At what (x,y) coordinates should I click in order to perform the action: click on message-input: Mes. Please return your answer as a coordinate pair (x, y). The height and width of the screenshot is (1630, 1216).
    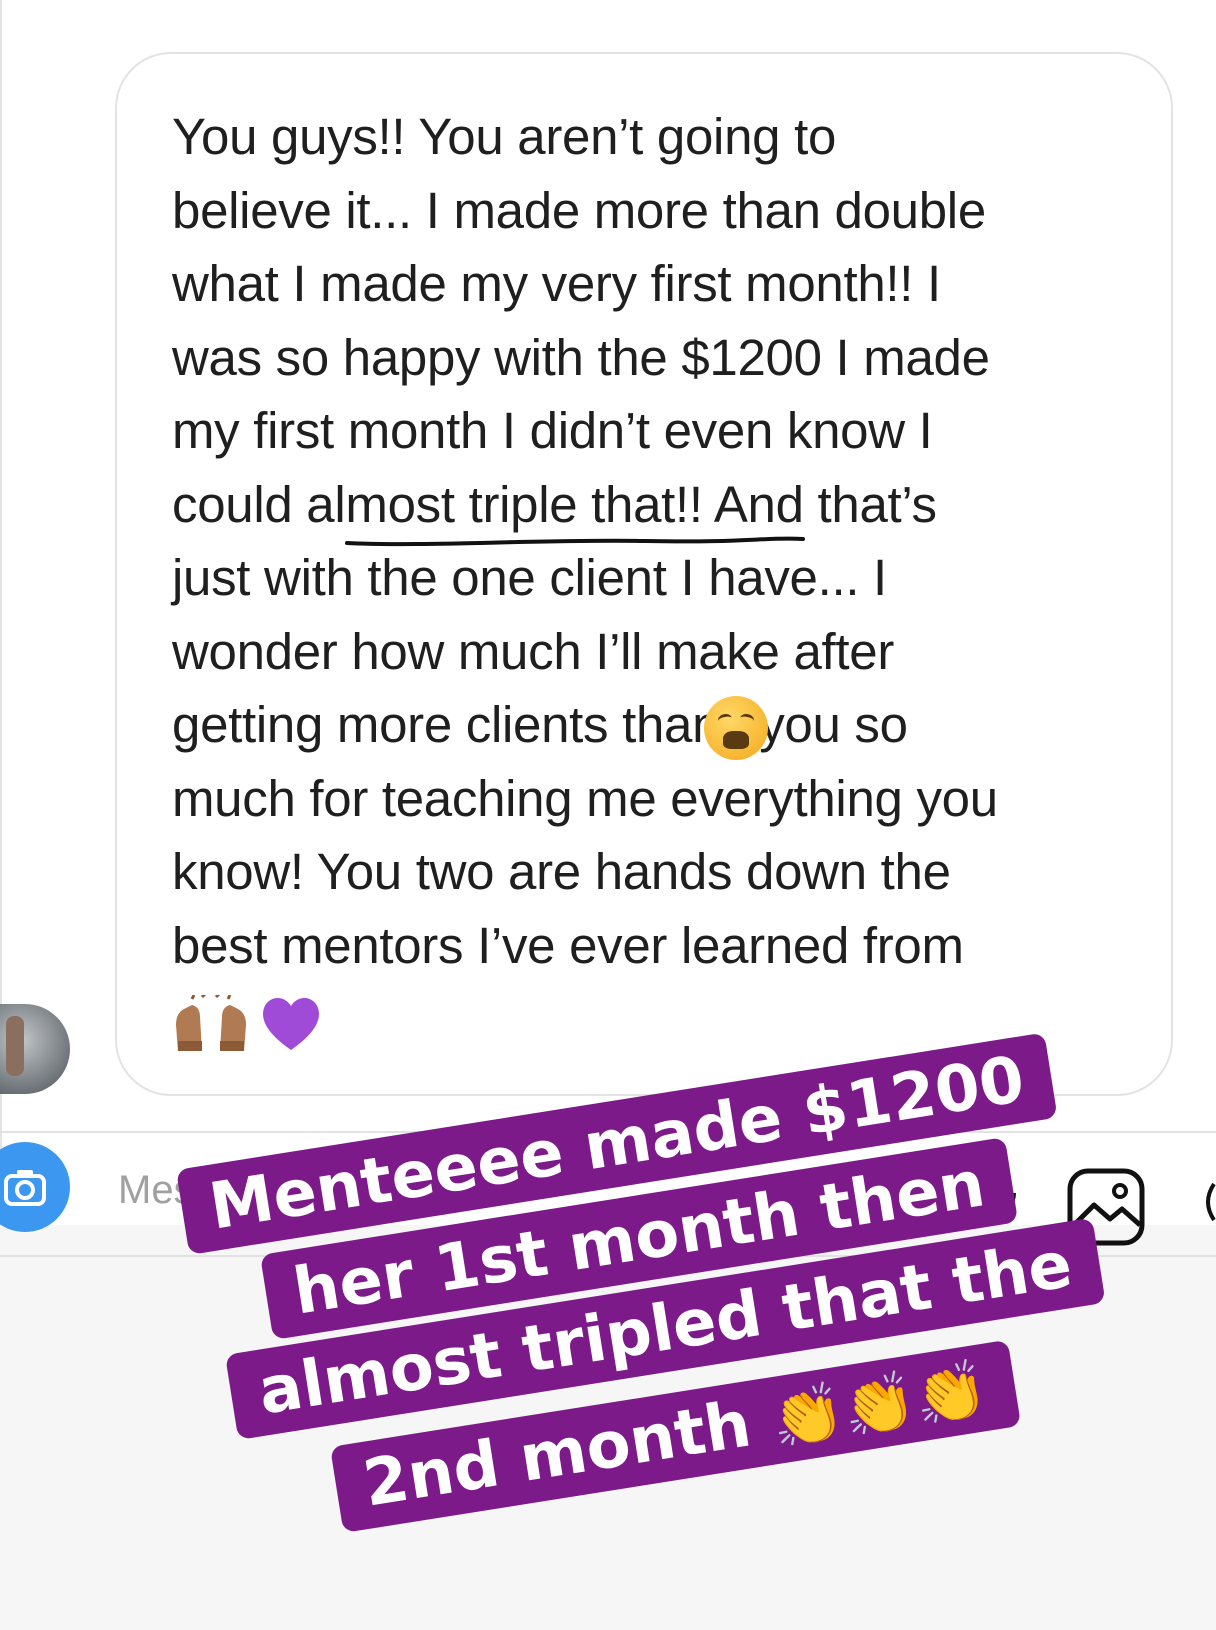
    Looking at the image, I should click on (156, 1190).